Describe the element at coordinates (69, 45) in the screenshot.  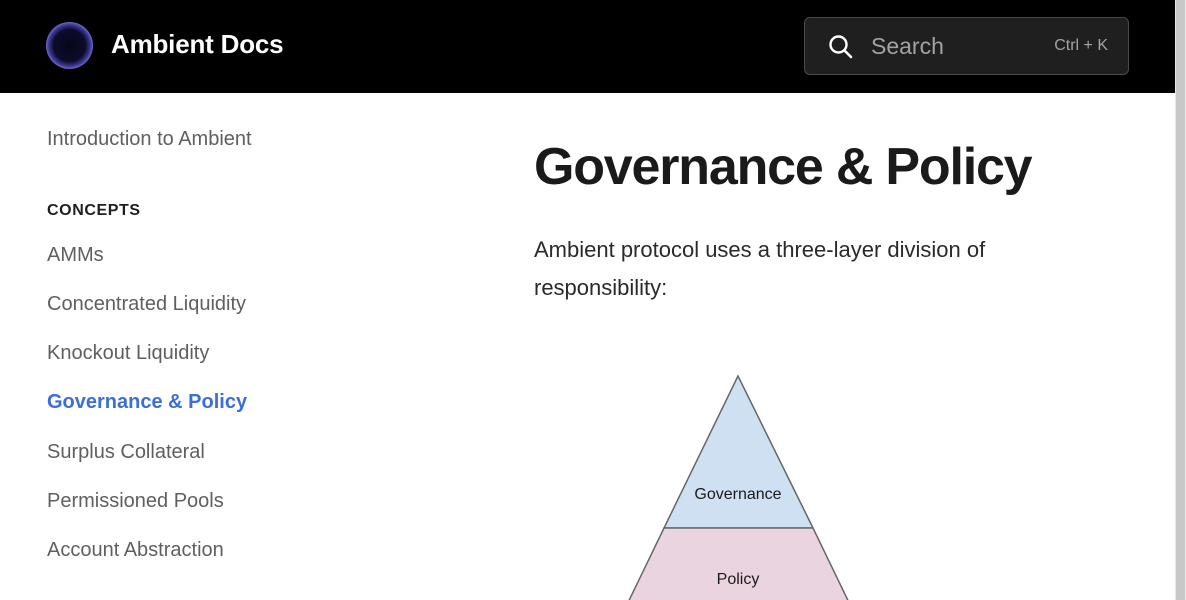
I see `ambient-logo-icon` at that location.